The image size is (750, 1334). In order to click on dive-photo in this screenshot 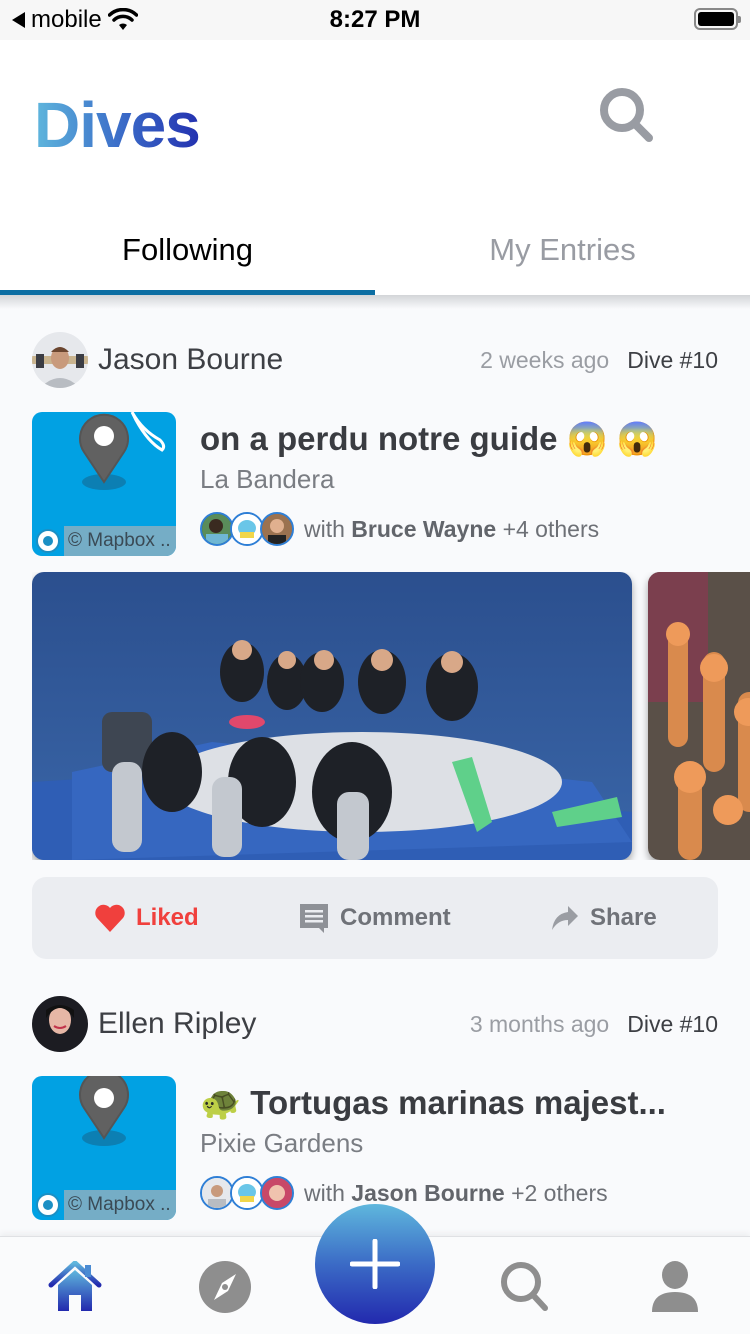, I will do `click(699, 716)`.